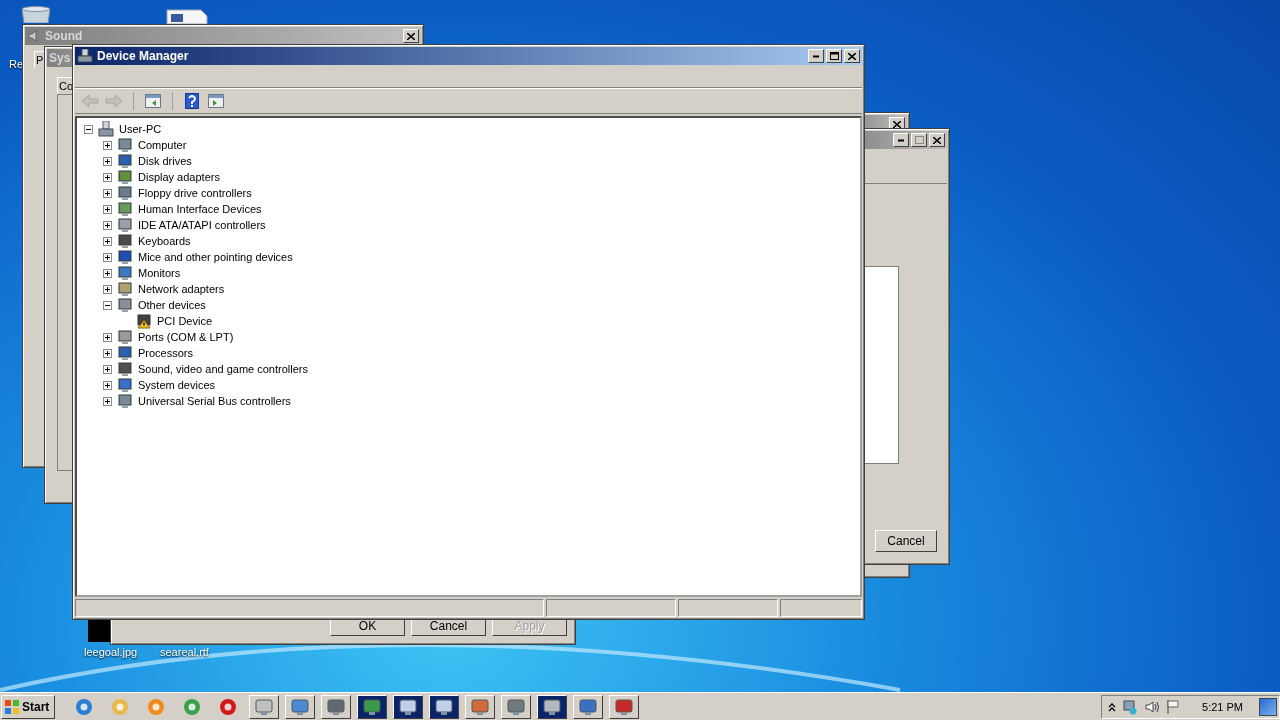 The width and height of the screenshot is (1280, 720). Describe the element at coordinates (164, 241) in the screenshot. I see `tree-item: Keyboards` at that location.